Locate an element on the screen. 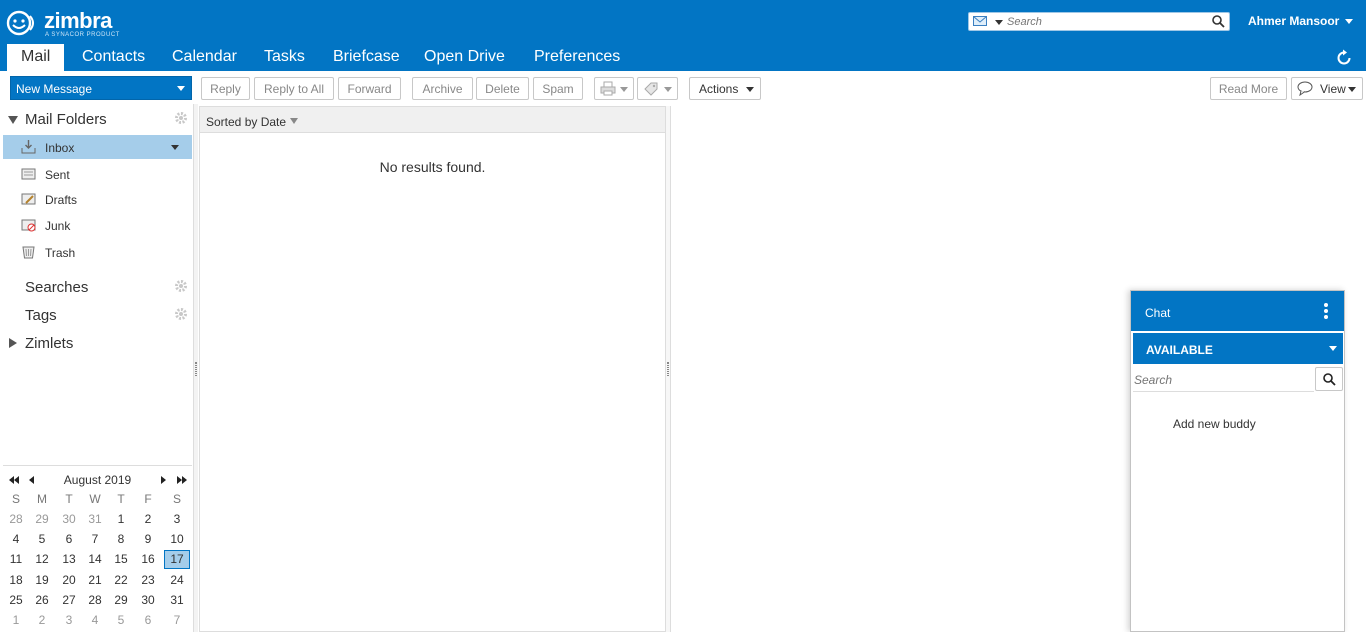 The height and width of the screenshot is (632, 1366). new-message-dropdown-icon is located at coordinates (181, 88).